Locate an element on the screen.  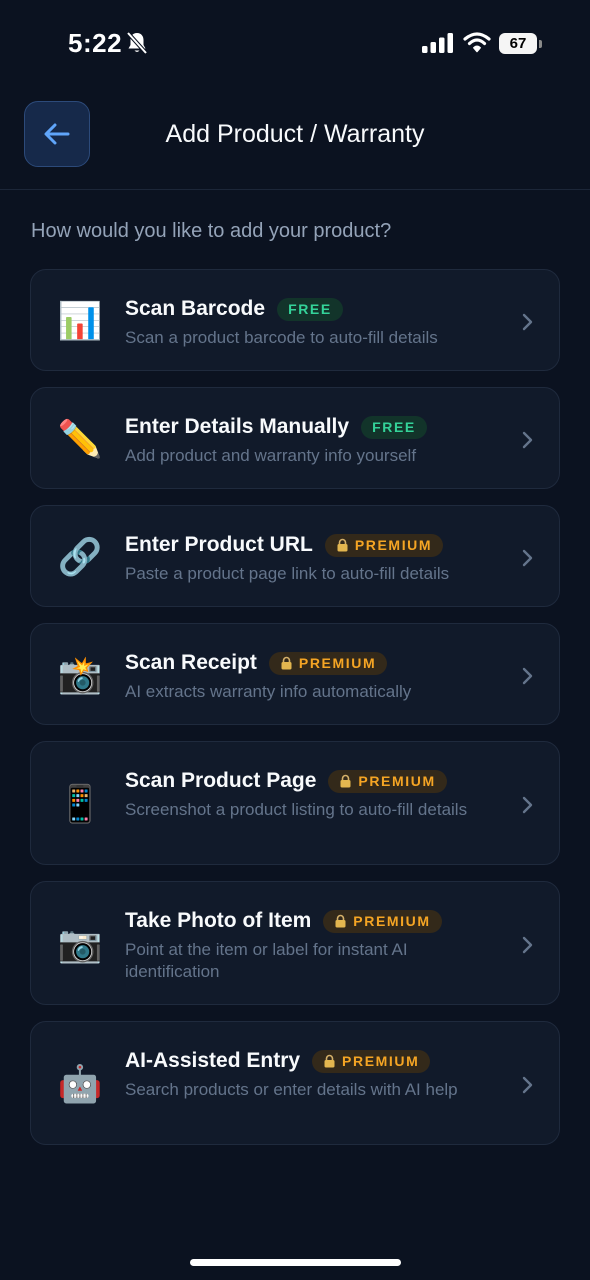
option-title: Scan Product Page is located at coordinates (221, 780).